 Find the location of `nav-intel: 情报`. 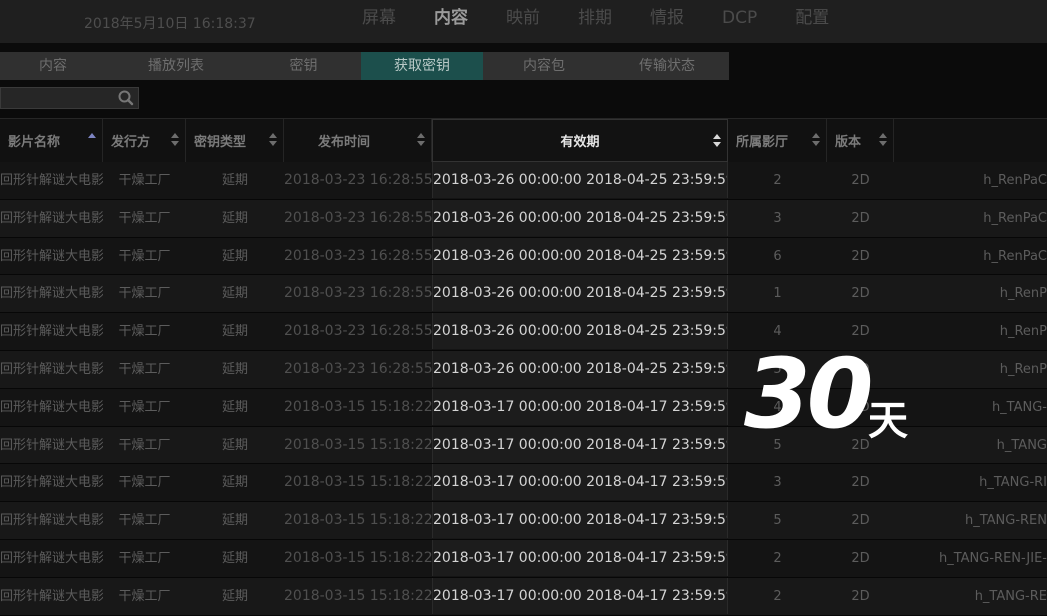

nav-intel: 情报 is located at coordinates (667, 19).